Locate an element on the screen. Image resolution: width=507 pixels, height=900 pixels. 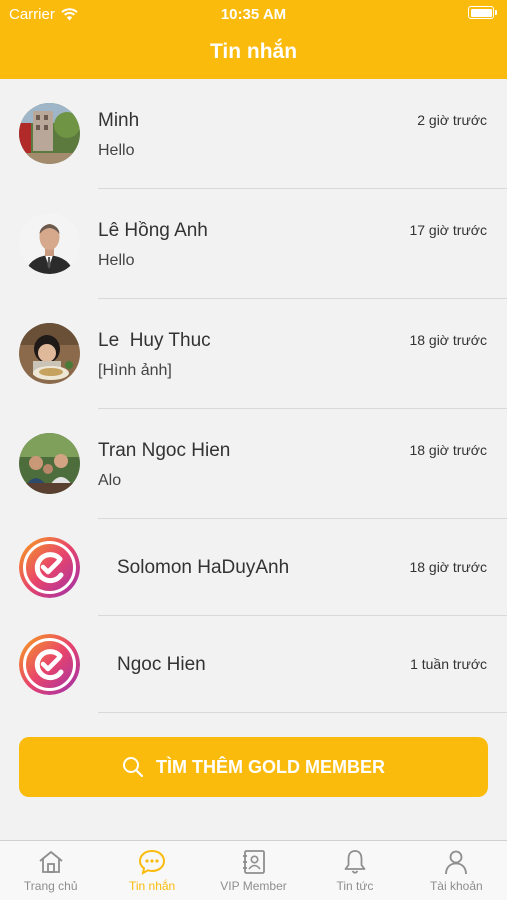
battery-icon is located at coordinates (482, 12).